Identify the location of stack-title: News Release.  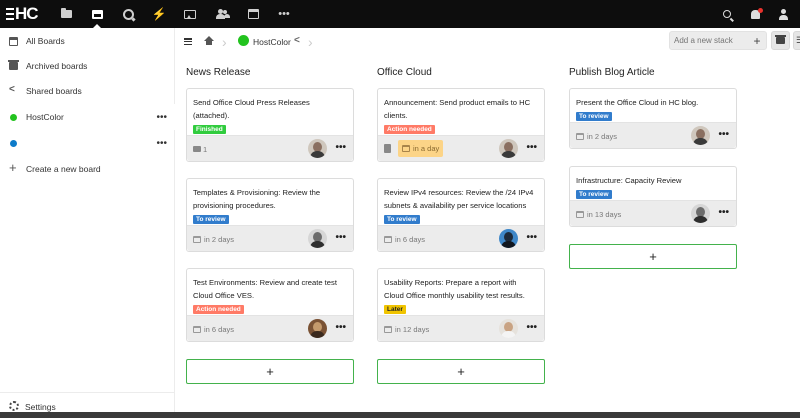
(218, 72).